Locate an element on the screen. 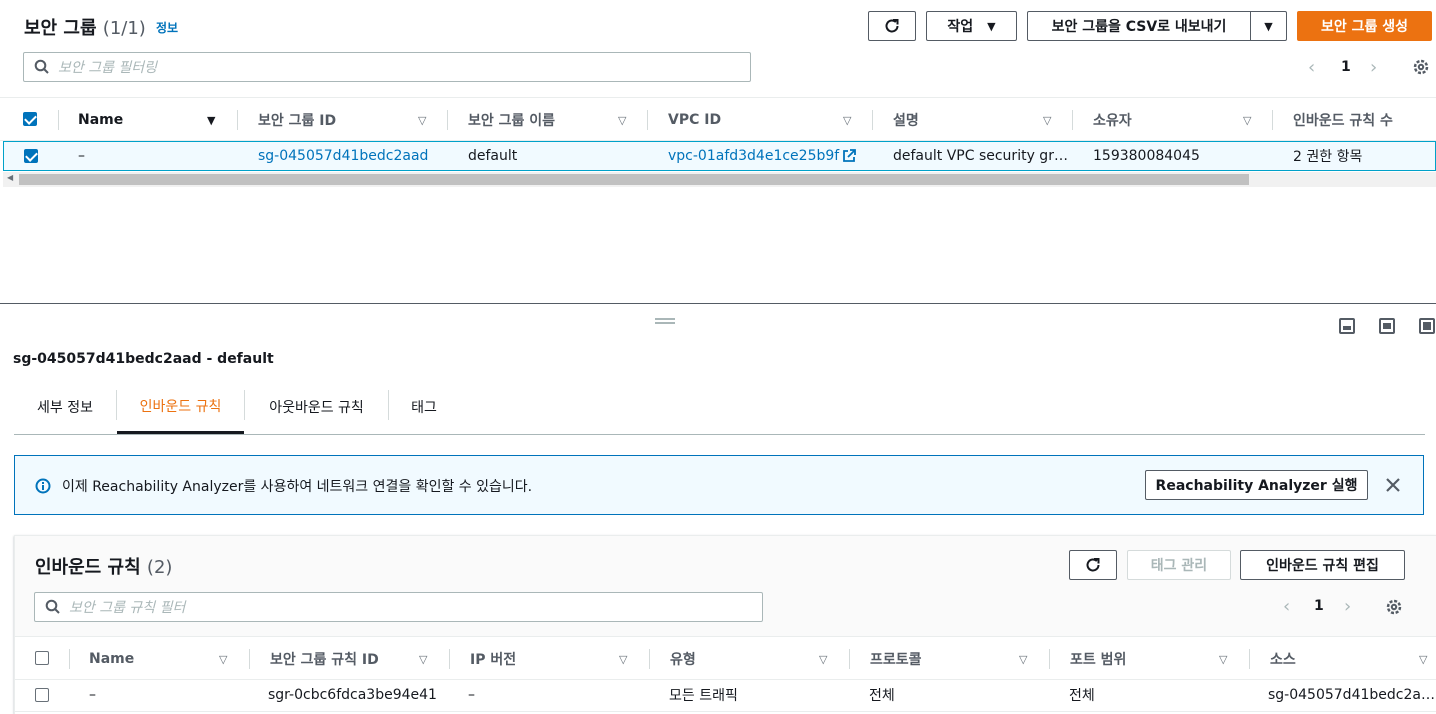  column-header-description: 설명 is located at coordinates (906, 120).